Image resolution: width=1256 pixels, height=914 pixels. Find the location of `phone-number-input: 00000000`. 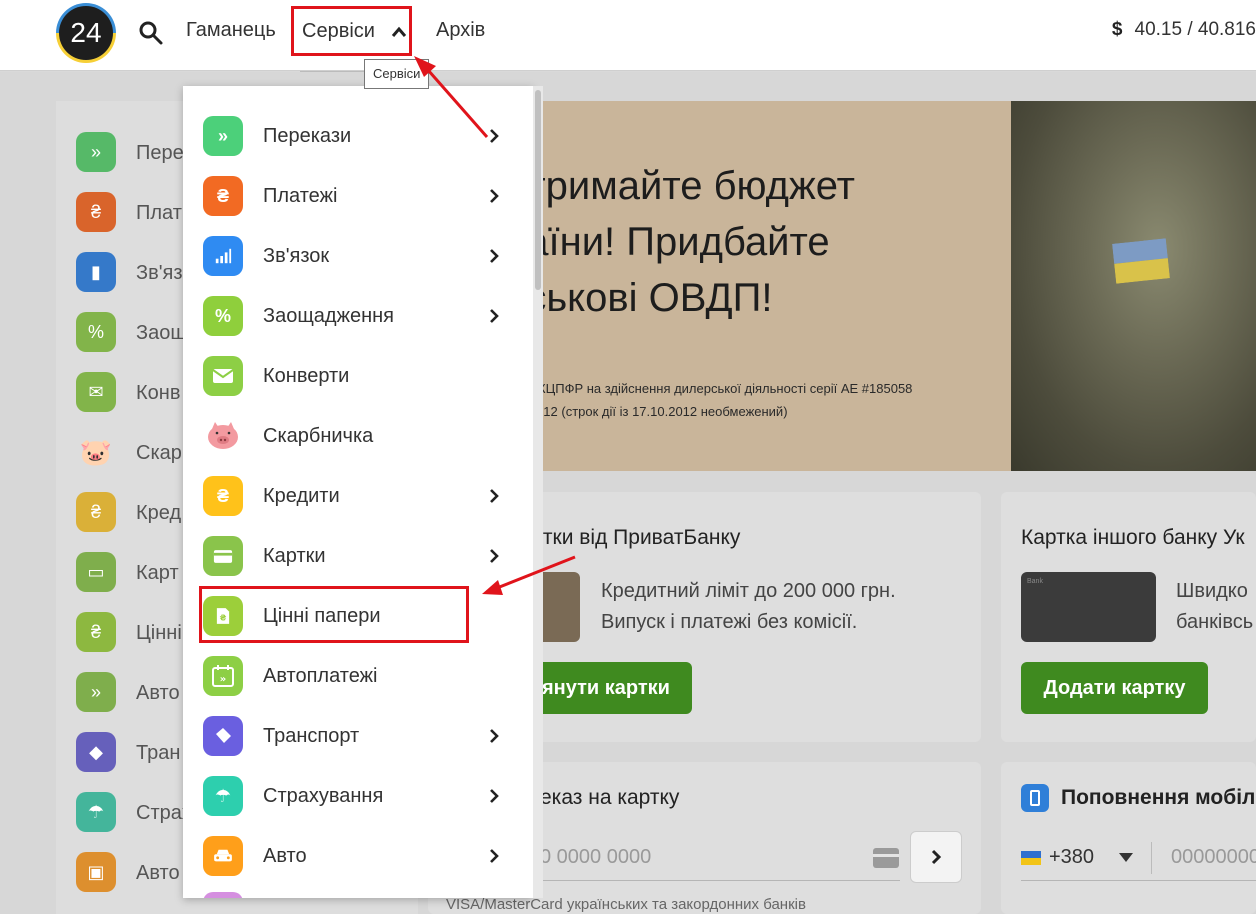

phone-number-input: 00000000 is located at coordinates (1213, 857).